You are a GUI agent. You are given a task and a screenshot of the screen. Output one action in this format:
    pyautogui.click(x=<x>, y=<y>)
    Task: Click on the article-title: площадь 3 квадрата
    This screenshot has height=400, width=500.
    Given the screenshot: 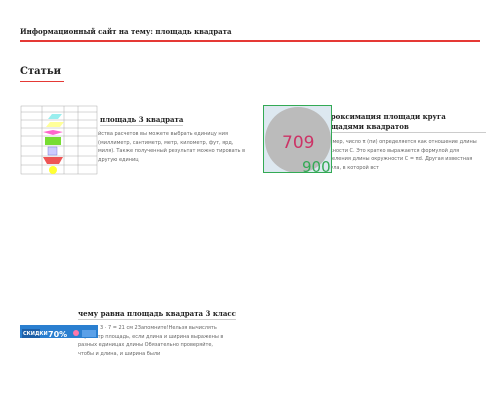 What is the action you would take?
    pyautogui.click(x=142, y=120)
    